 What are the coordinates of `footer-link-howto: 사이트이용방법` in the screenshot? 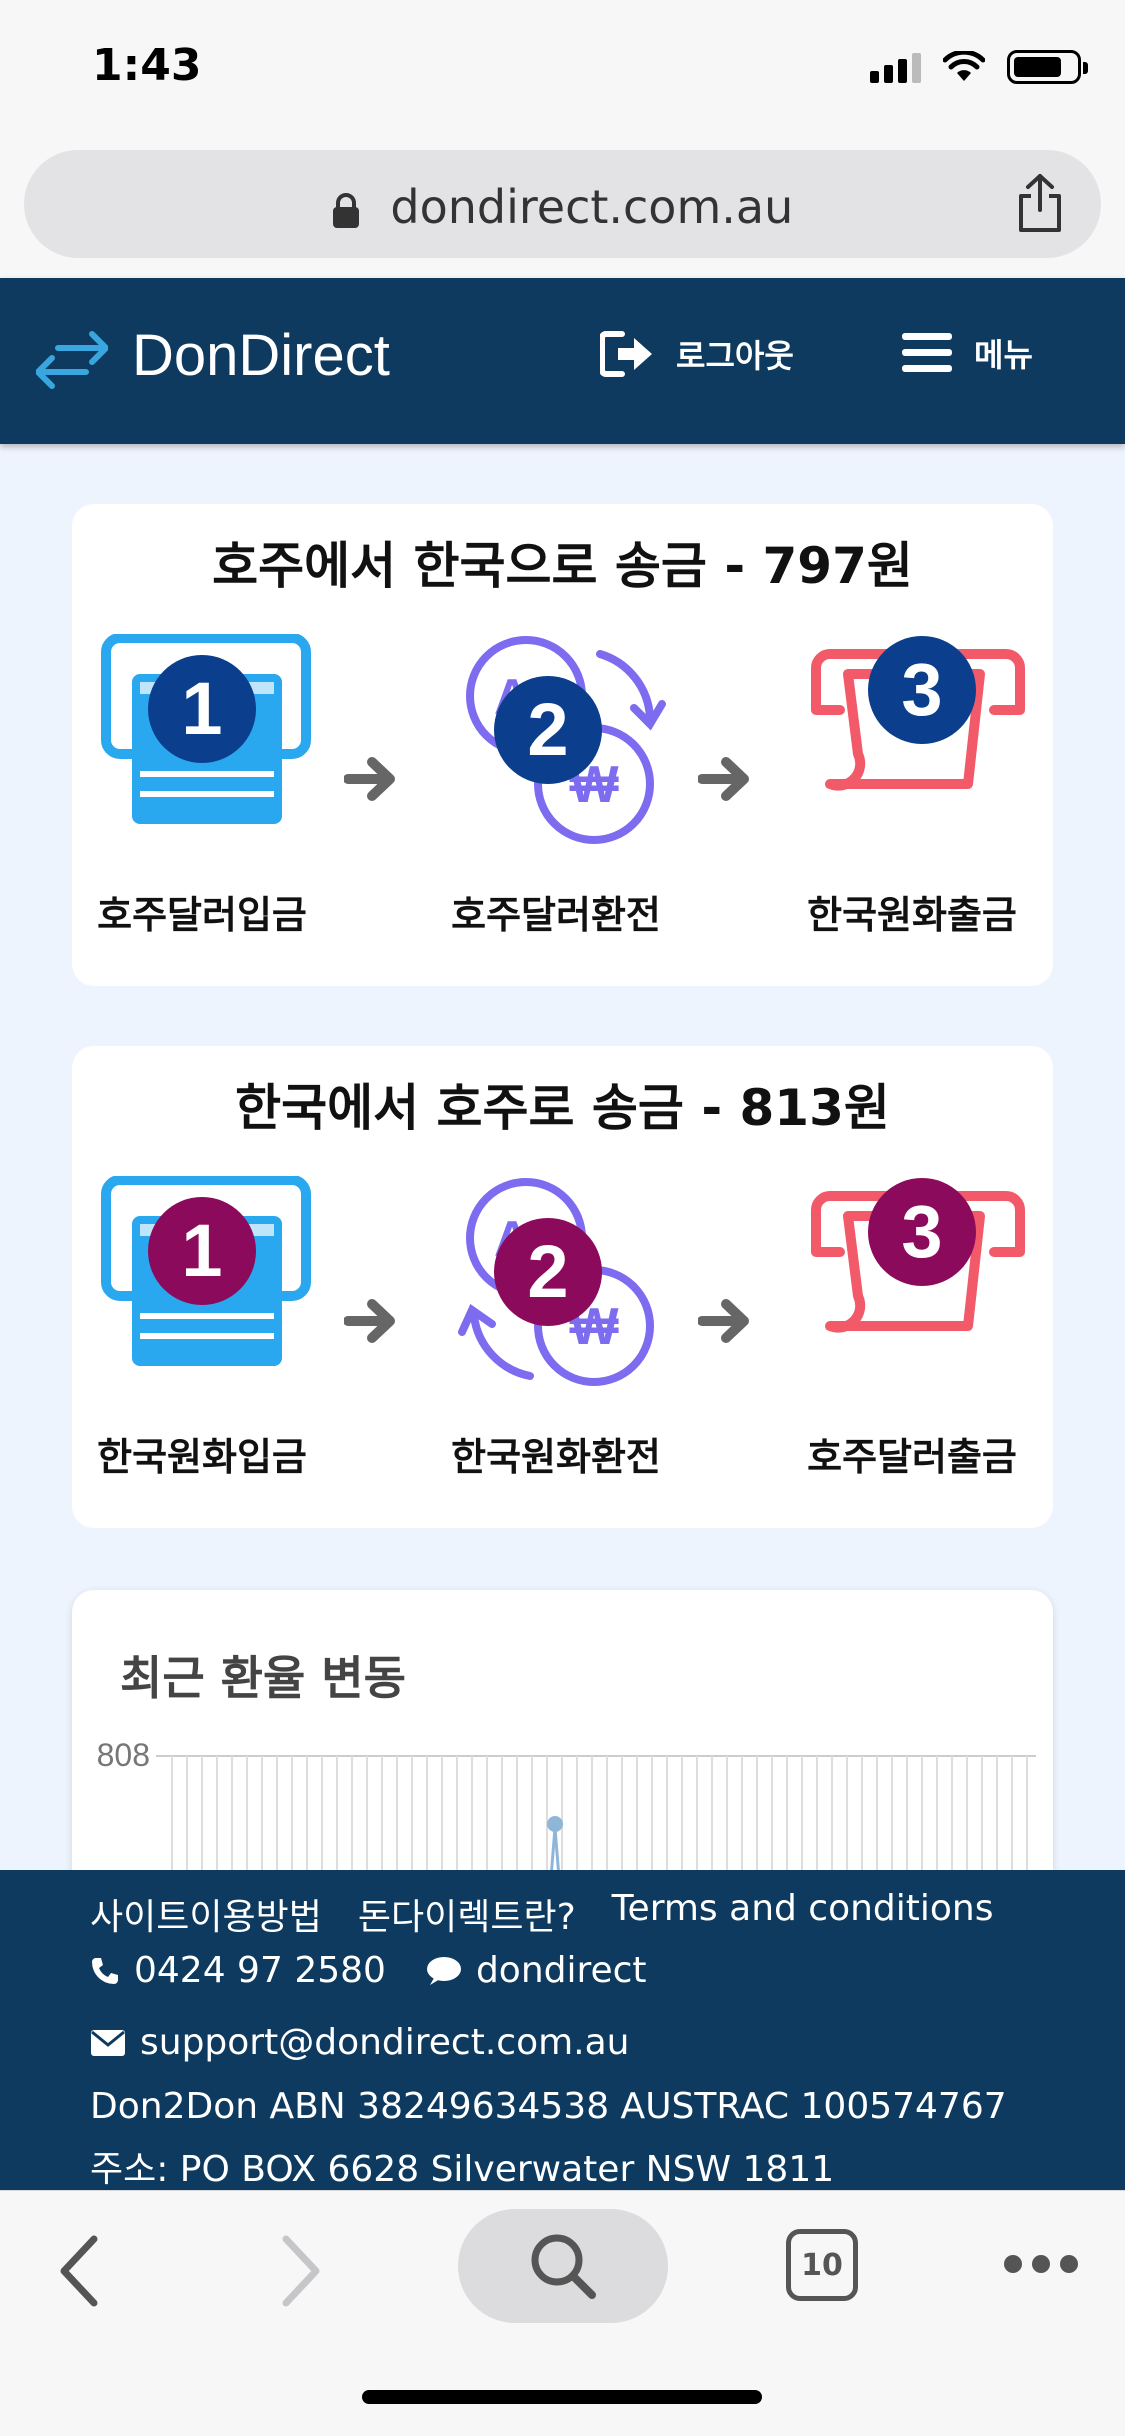 It's located at (206, 1914).